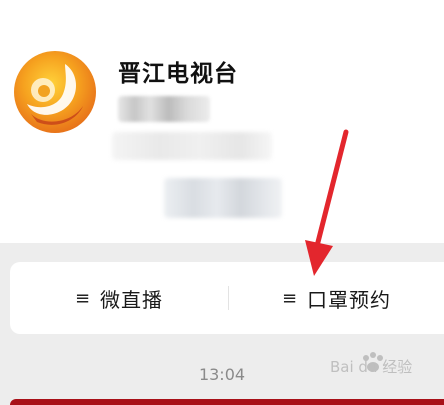  I want to click on redacted-account-id, so click(164, 109).